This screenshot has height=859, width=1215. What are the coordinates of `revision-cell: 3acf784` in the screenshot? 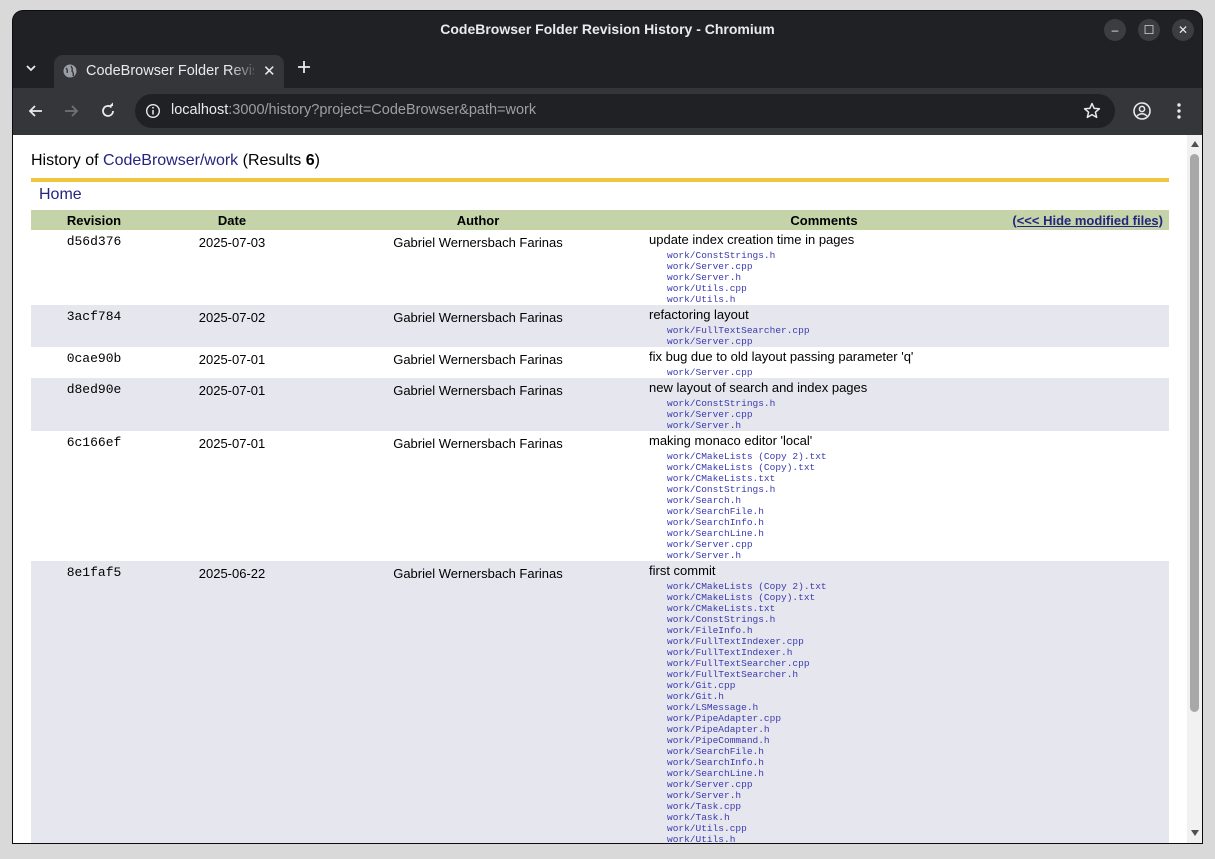 It's located at (94, 326).